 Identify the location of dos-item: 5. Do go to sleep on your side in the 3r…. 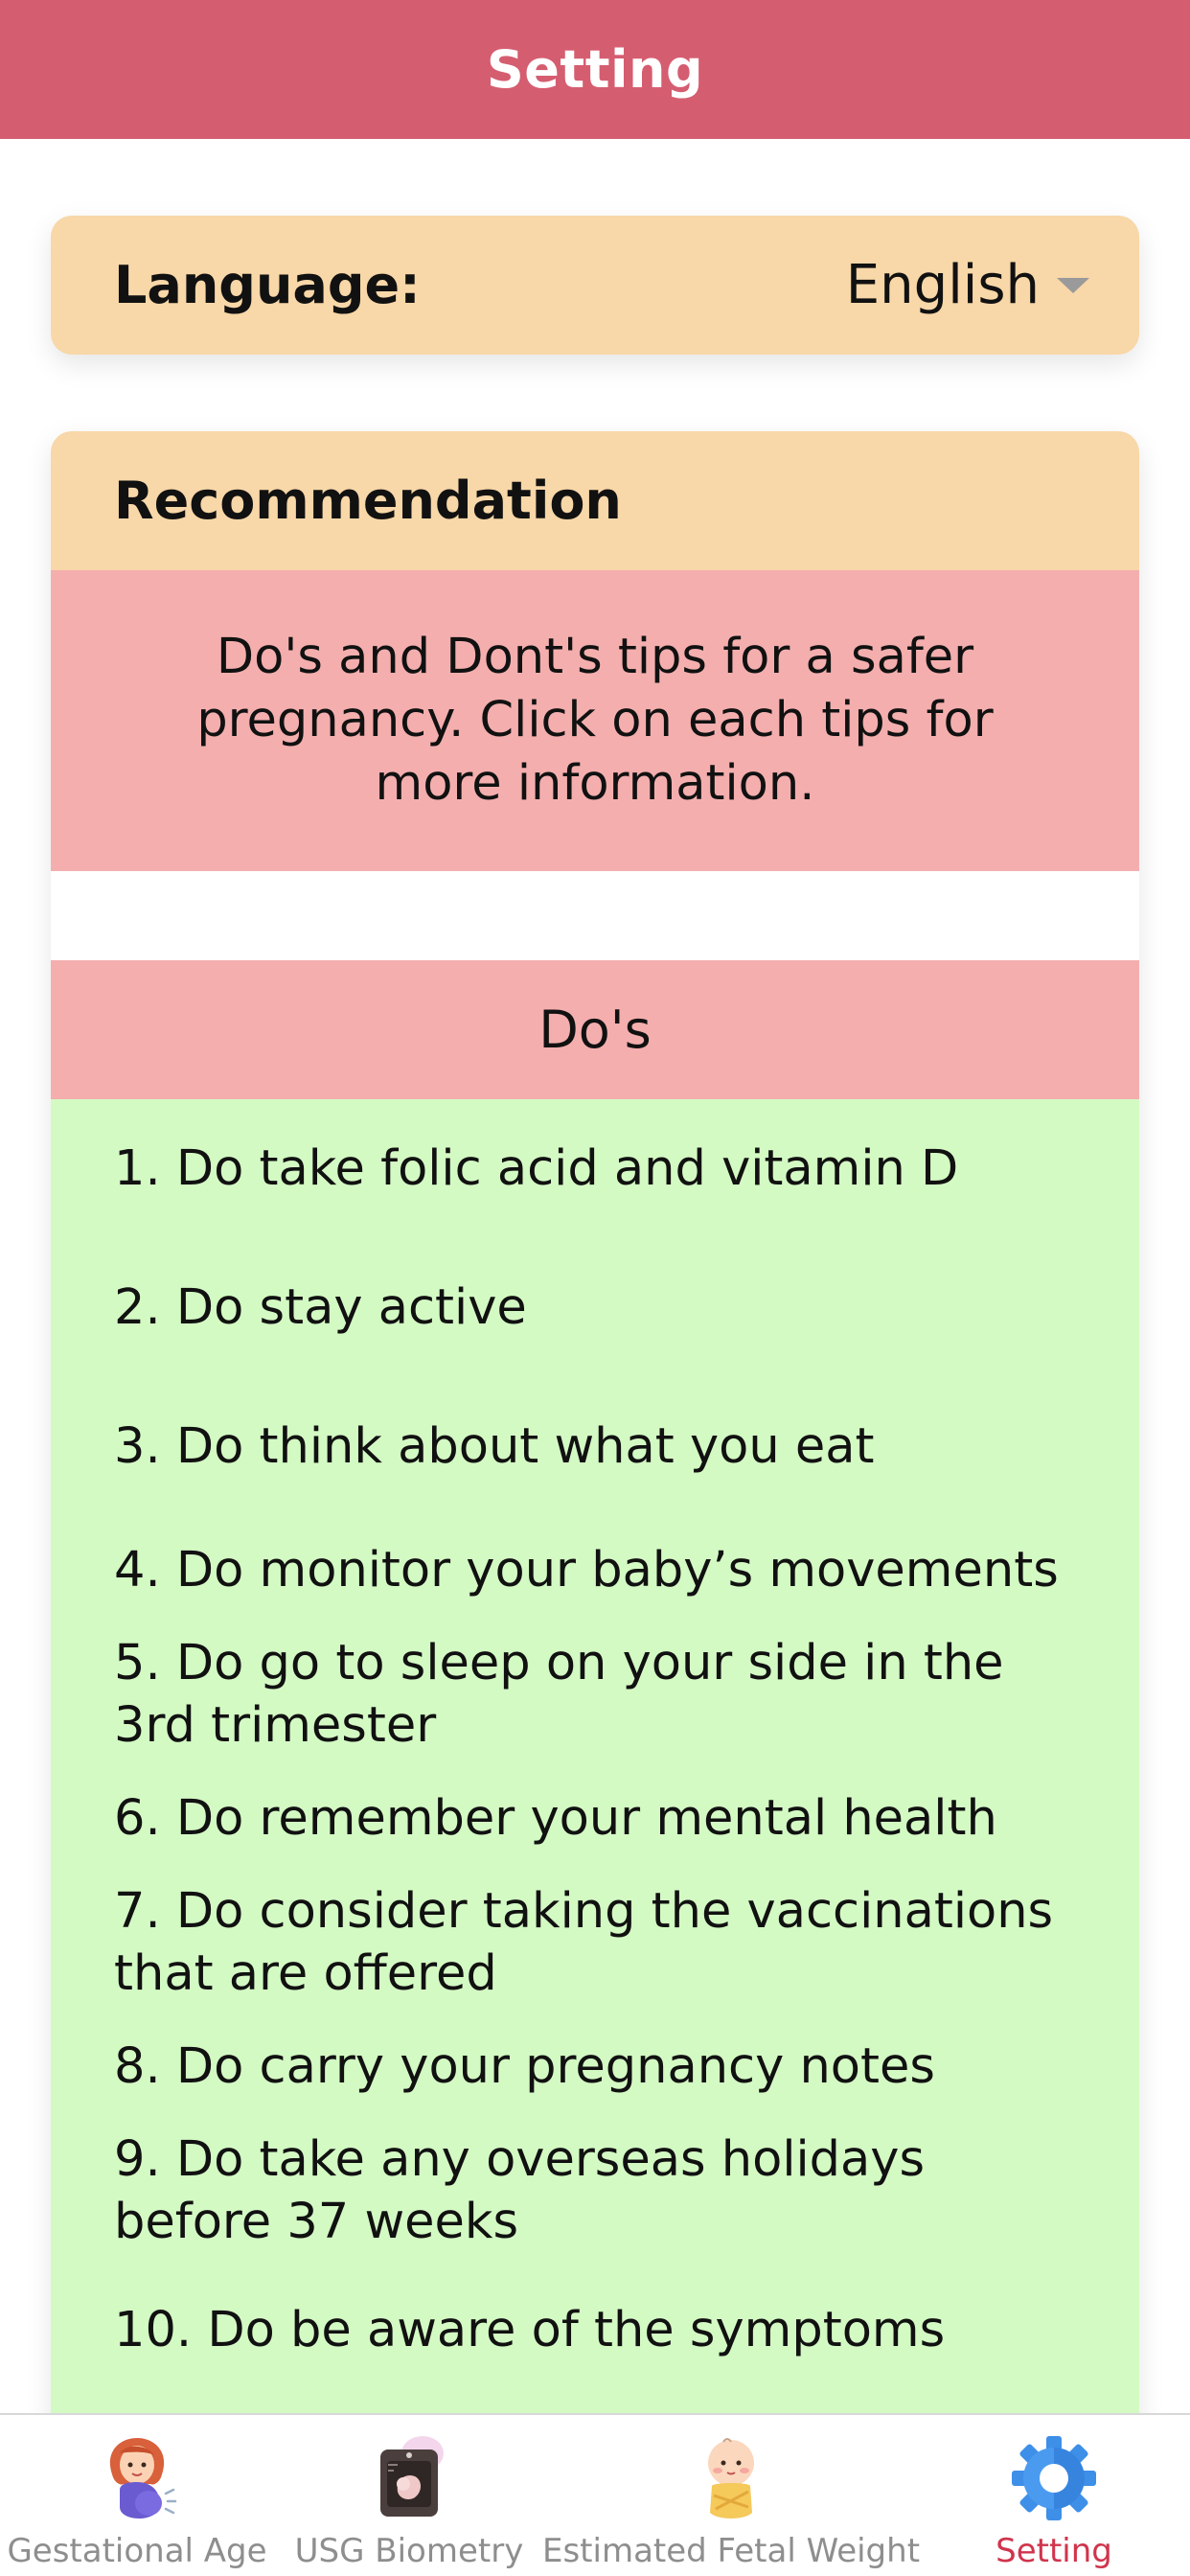
(595, 1694).